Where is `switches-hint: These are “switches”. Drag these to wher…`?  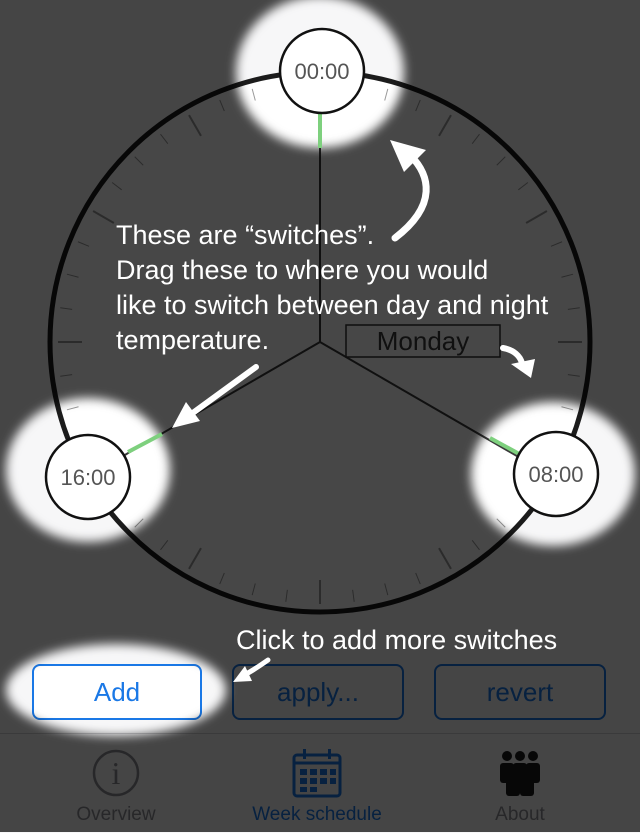 switches-hint: These are “switches”. Drag these to wher… is located at coordinates (366, 288).